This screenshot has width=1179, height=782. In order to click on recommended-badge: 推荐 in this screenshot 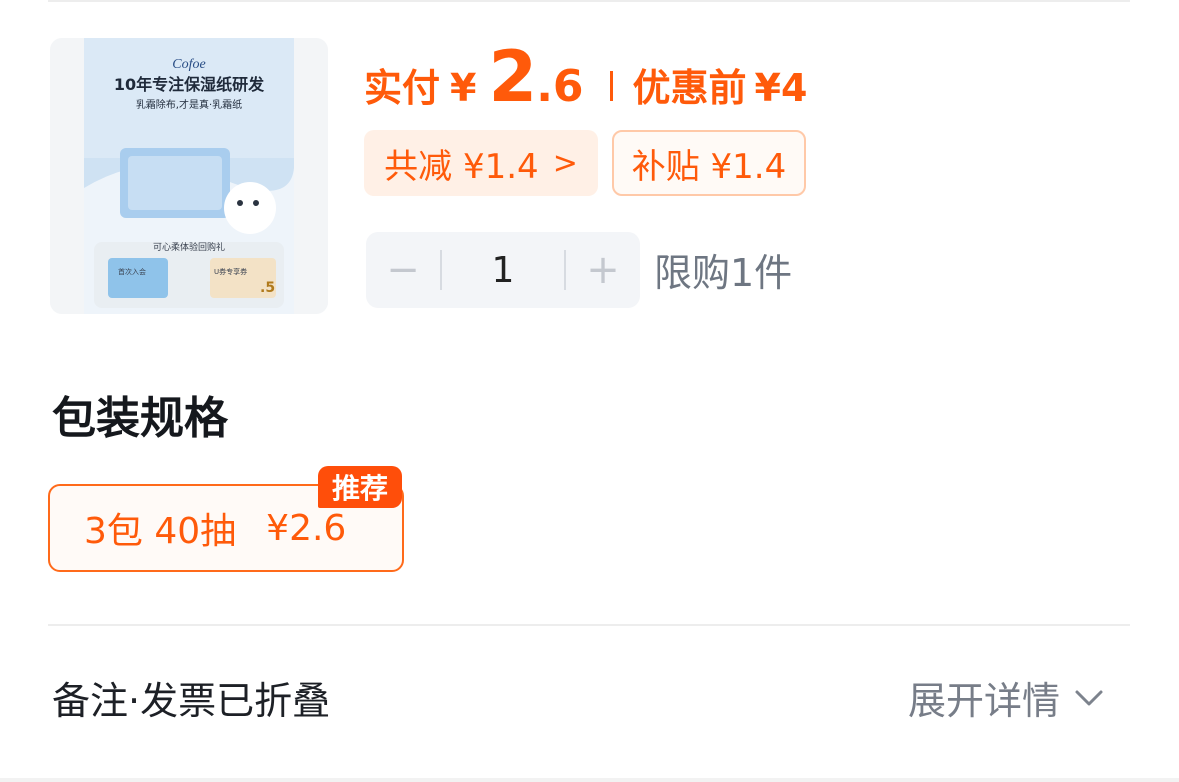, I will do `click(360, 487)`.